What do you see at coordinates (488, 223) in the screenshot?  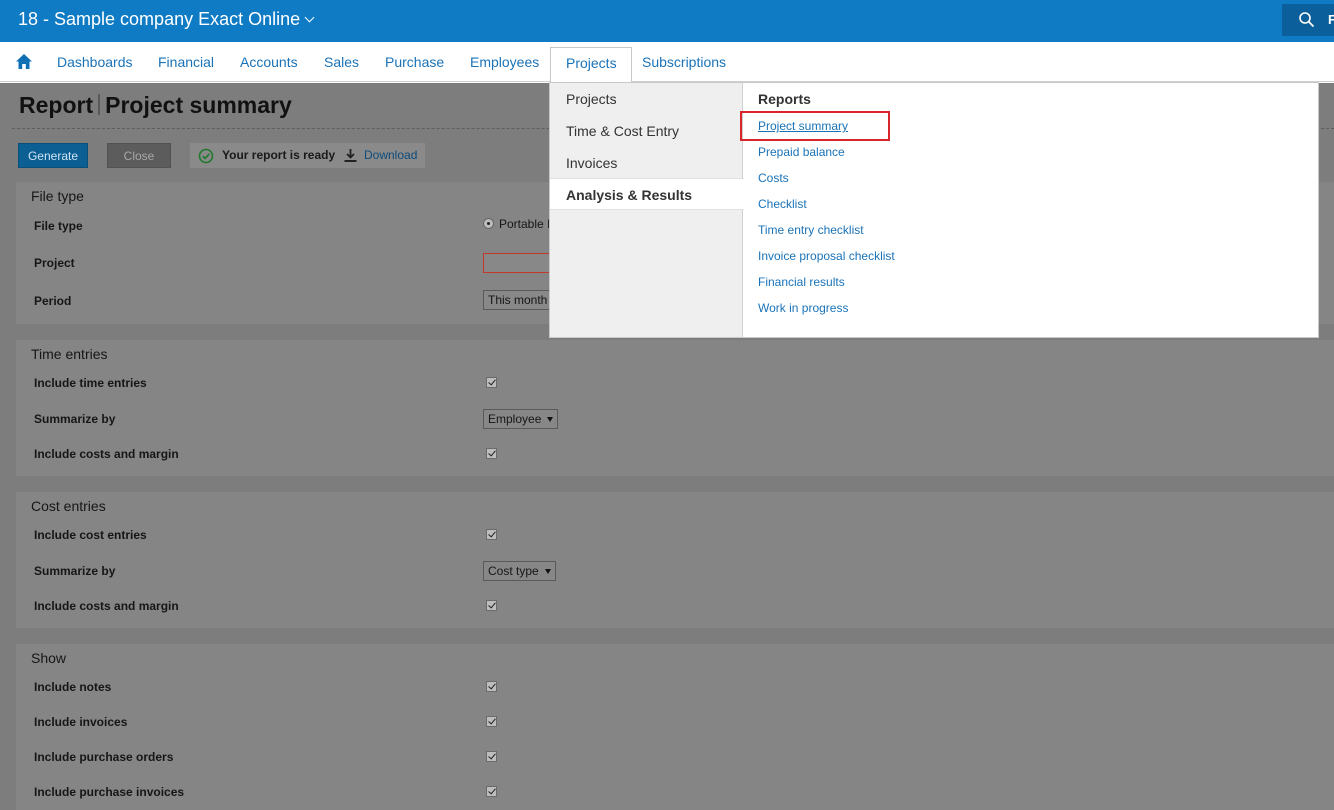 I see `file-type-radio` at bounding box center [488, 223].